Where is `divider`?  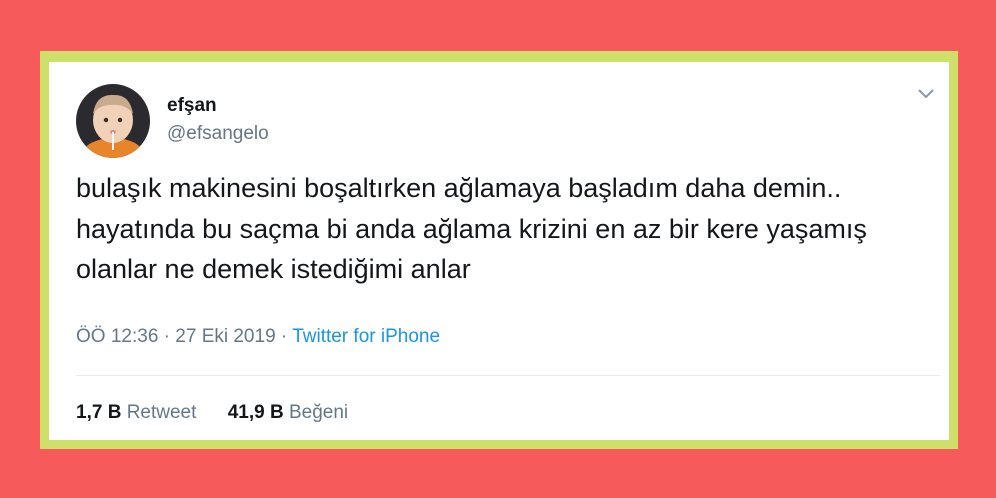
divider is located at coordinates (508, 375).